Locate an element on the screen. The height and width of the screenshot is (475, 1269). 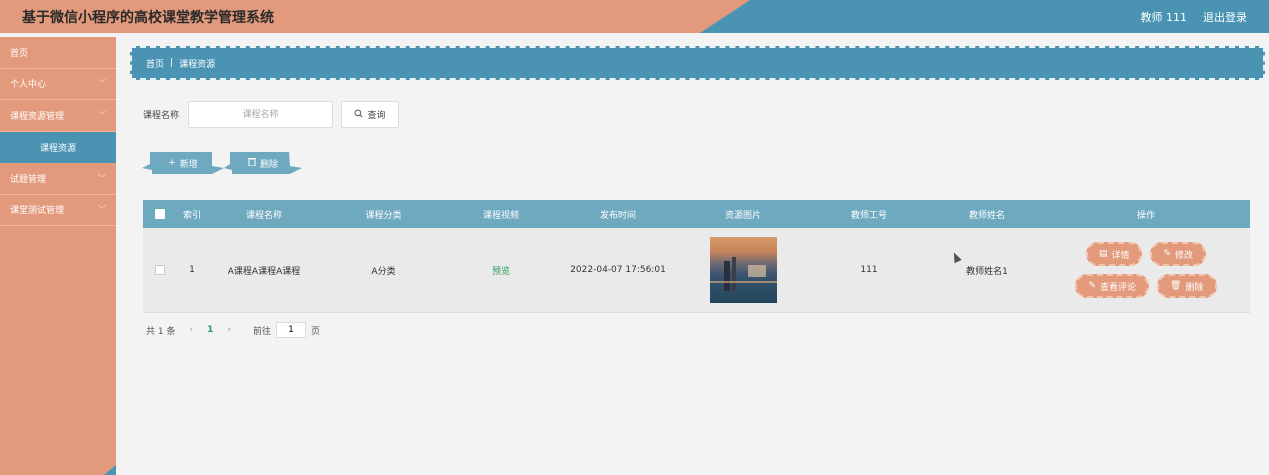
row-delete-button: 🗑 删除 is located at coordinates (1187, 286).